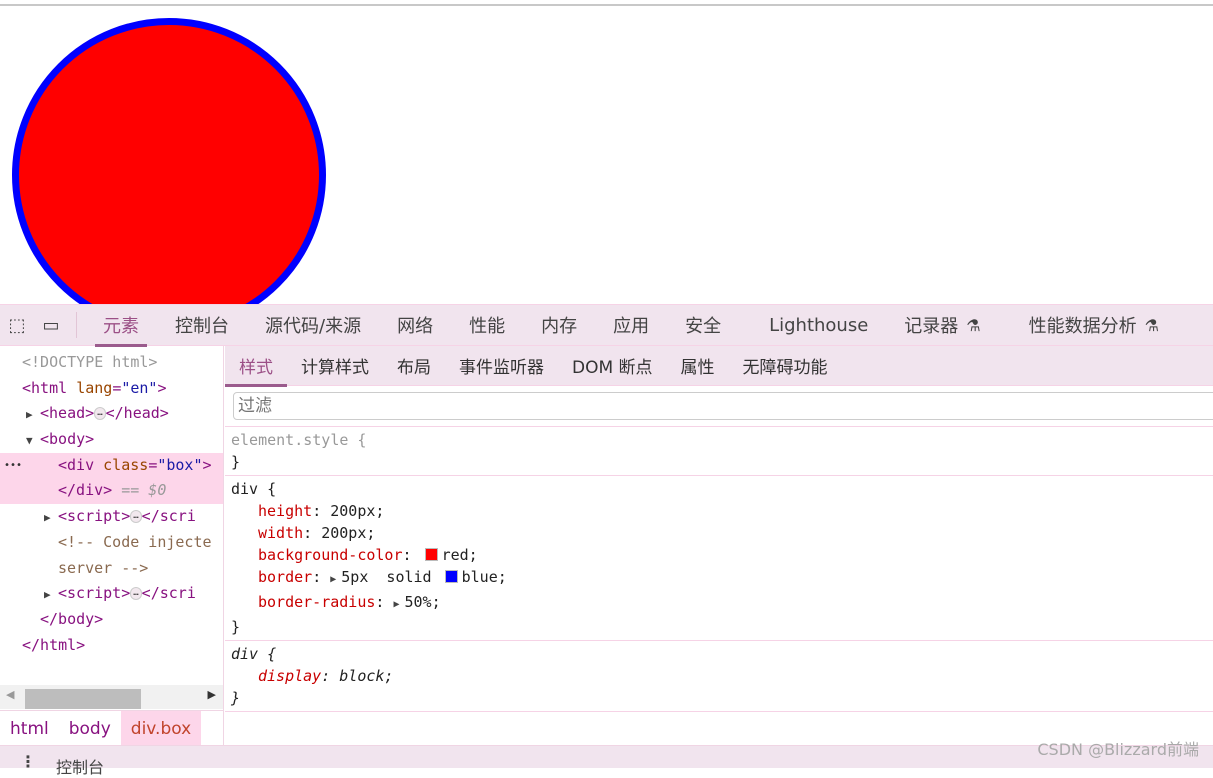  I want to click on css-property-border: border: ▶ 5px solid blue;, so click(719, 578).